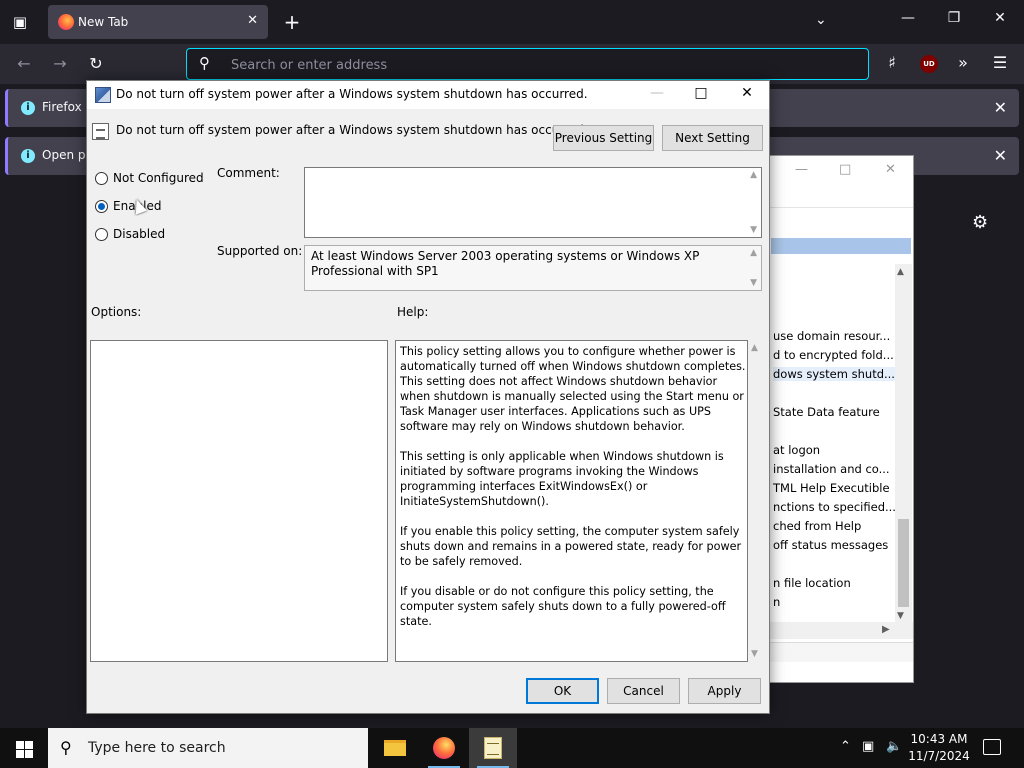 This screenshot has width=1024, height=768. Describe the element at coordinates (903, 563) in the screenshot. I see `scrollbar-thumb` at that location.